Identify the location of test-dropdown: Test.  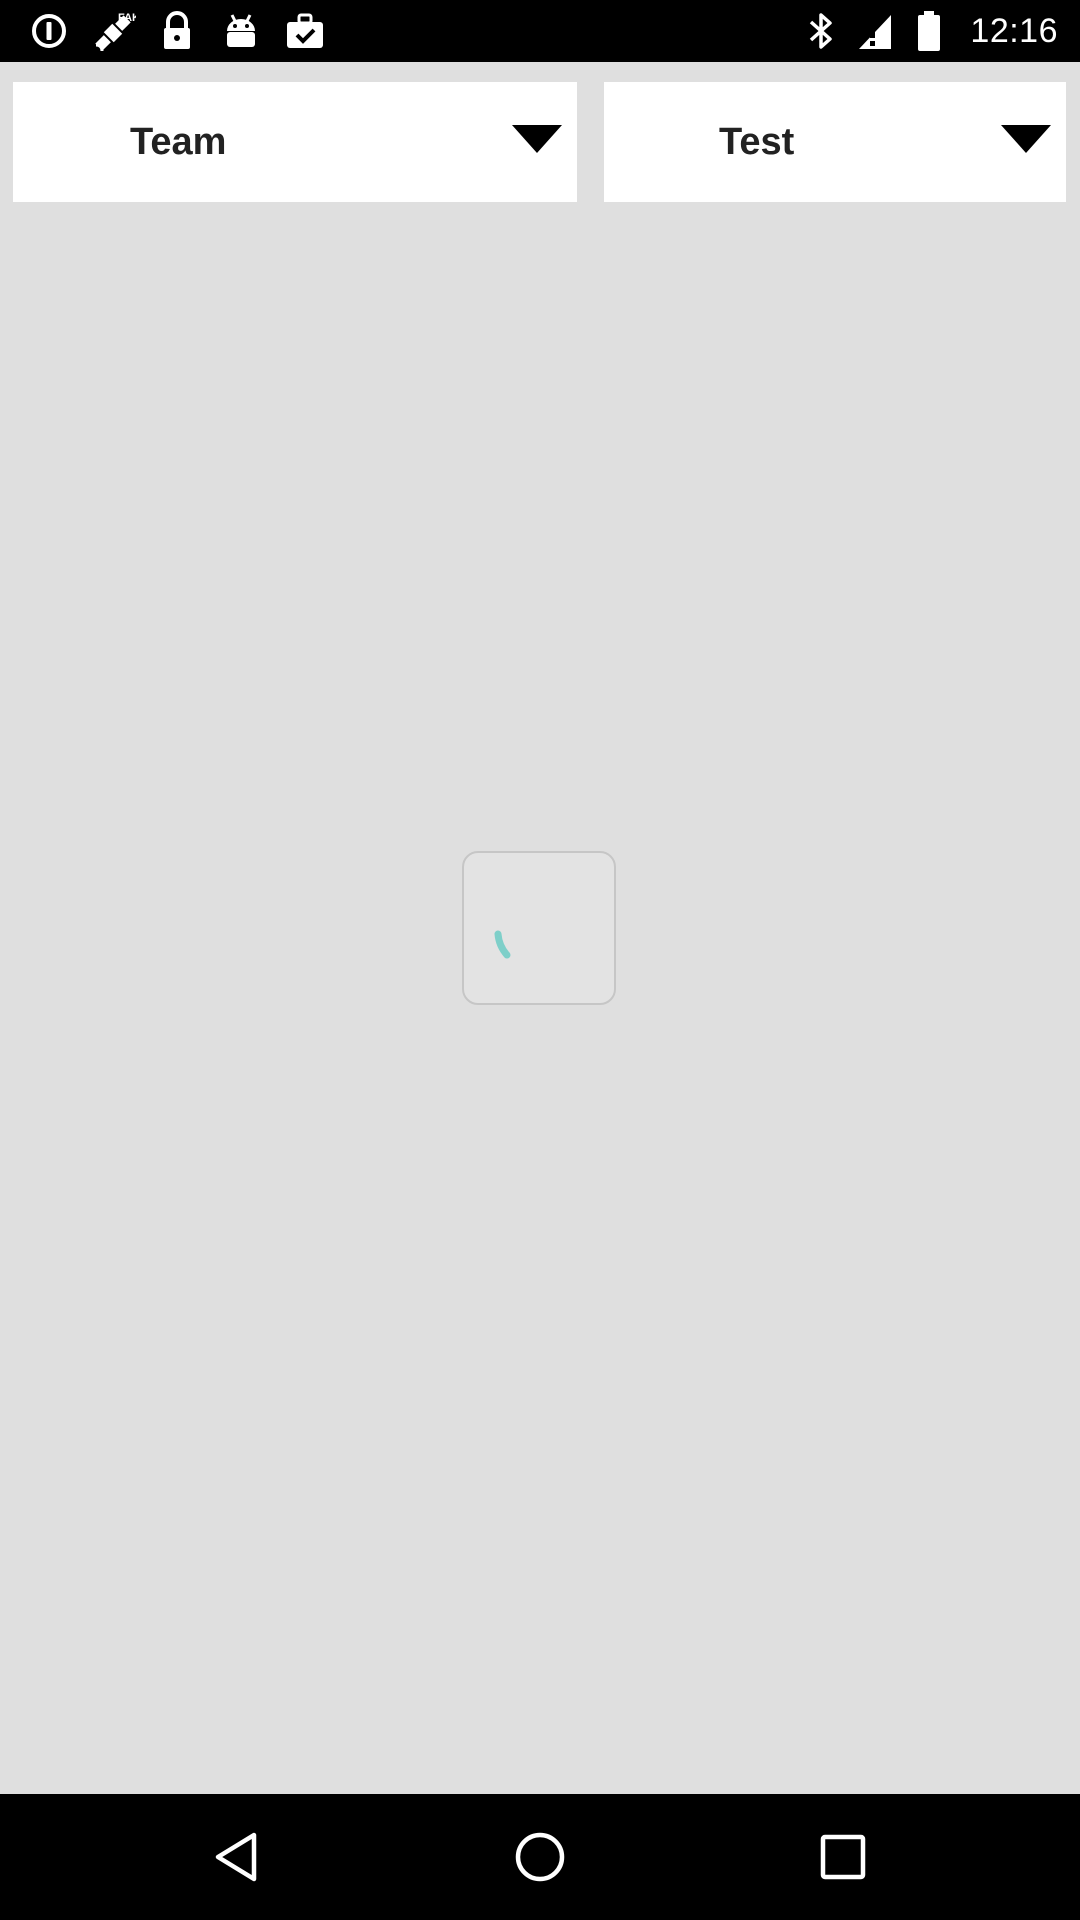
(835, 142).